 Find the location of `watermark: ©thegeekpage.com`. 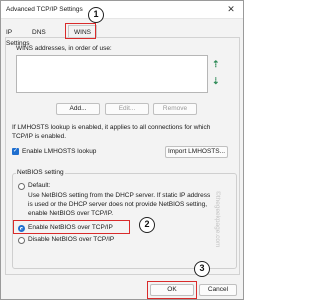

watermark: ©thegeekpage.com is located at coordinates (217, 219).